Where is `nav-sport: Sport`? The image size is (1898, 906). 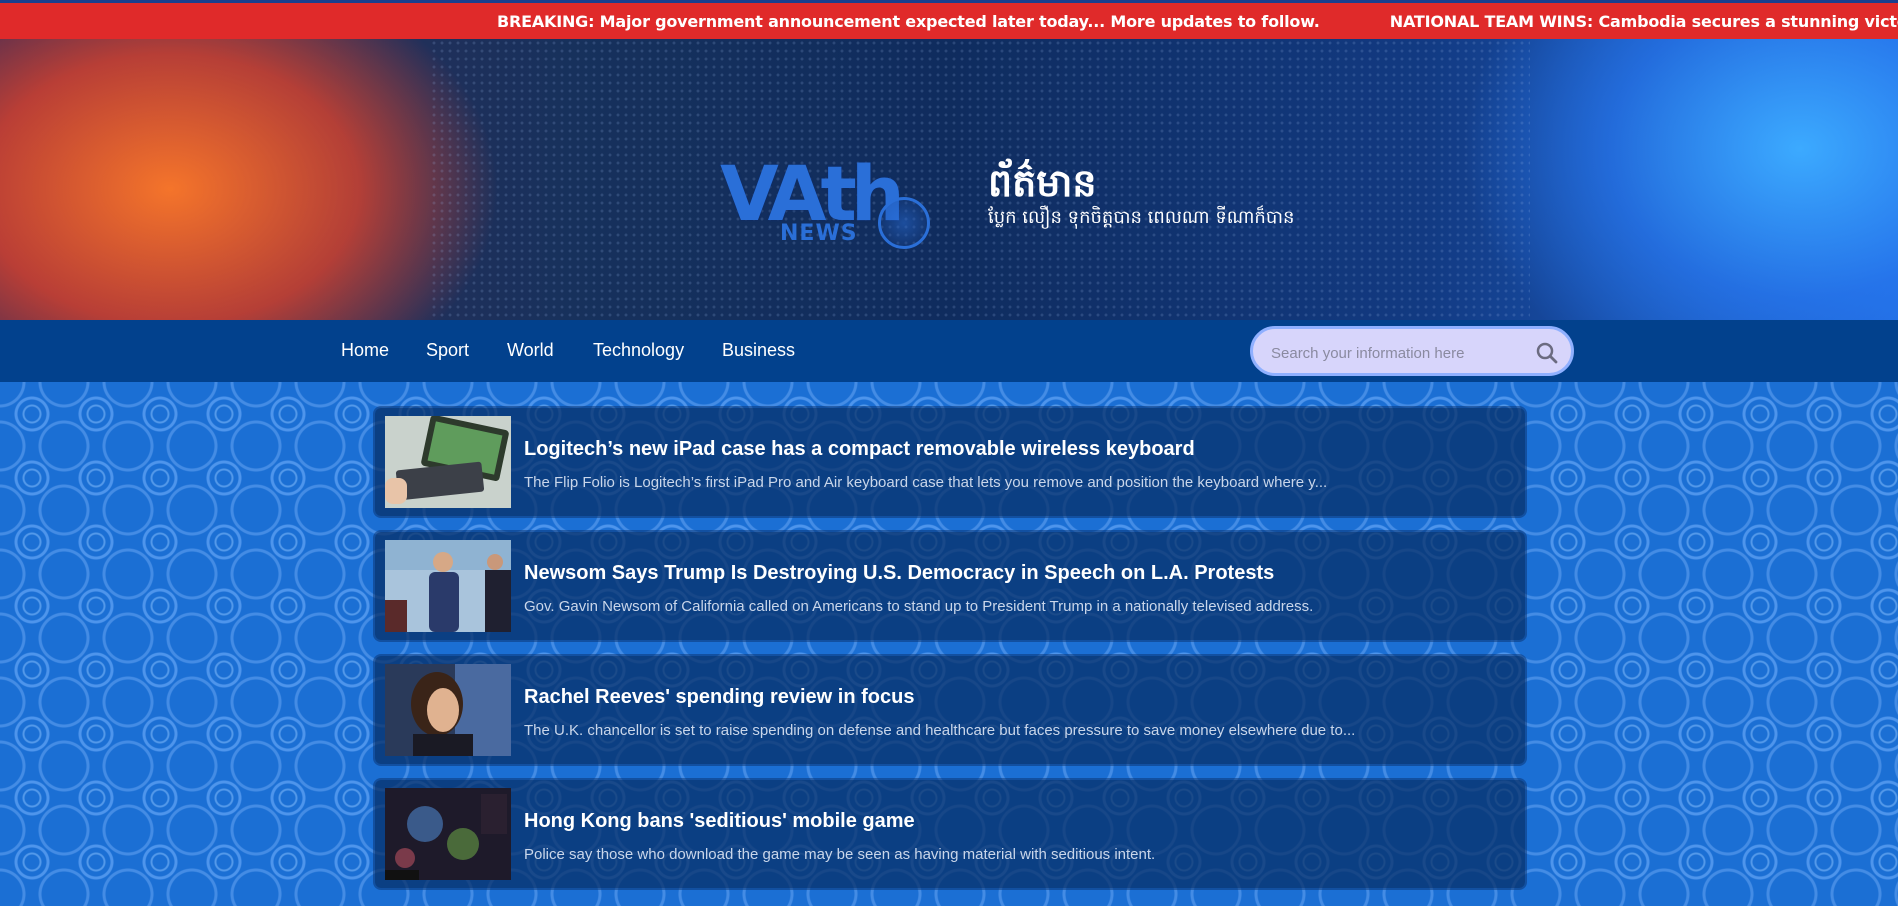
nav-sport: Sport is located at coordinates (447, 350).